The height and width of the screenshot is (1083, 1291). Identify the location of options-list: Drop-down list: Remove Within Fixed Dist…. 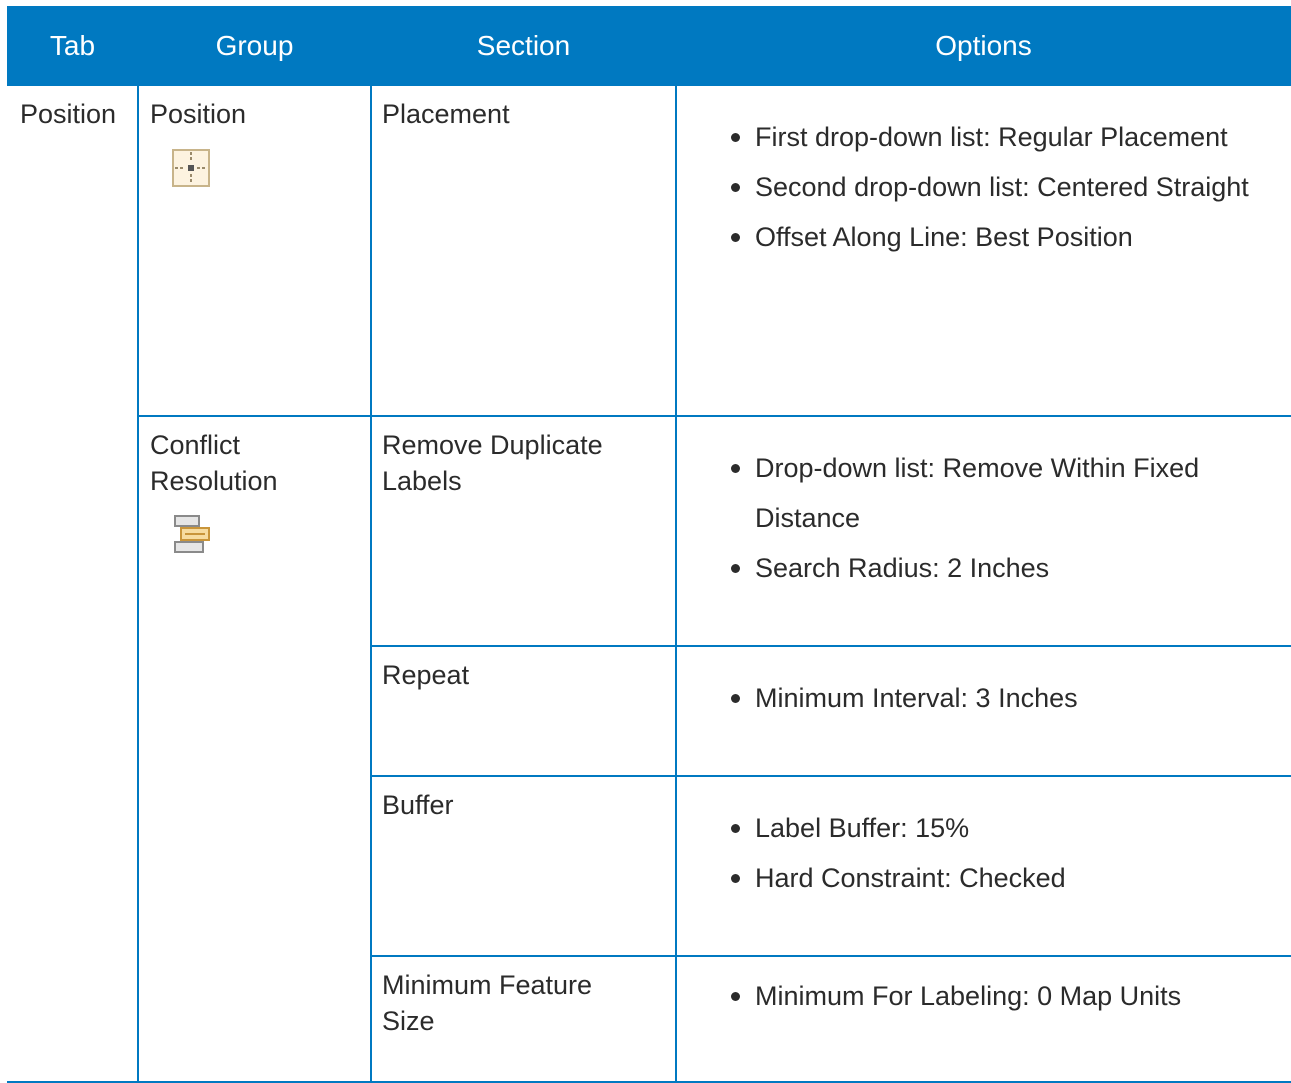
(984, 505).